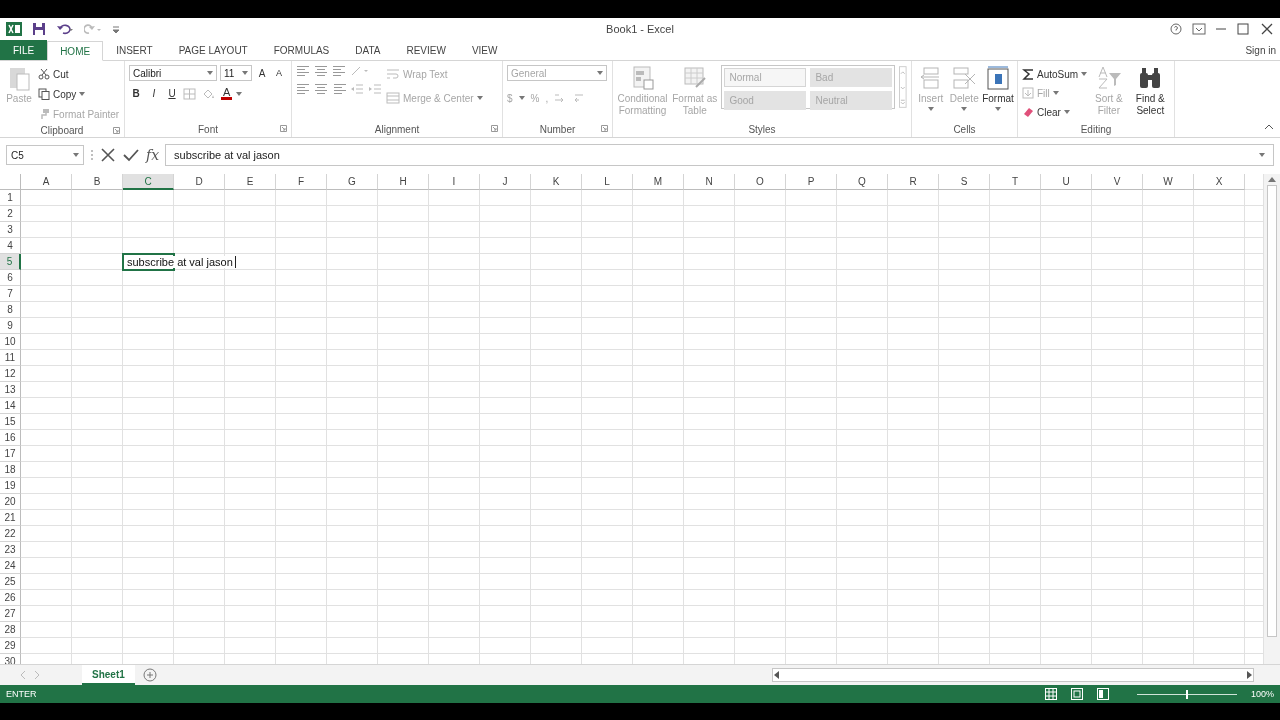  What do you see at coordinates (24, 50) in the screenshot?
I see `file-tab: FILE` at bounding box center [24, 50].